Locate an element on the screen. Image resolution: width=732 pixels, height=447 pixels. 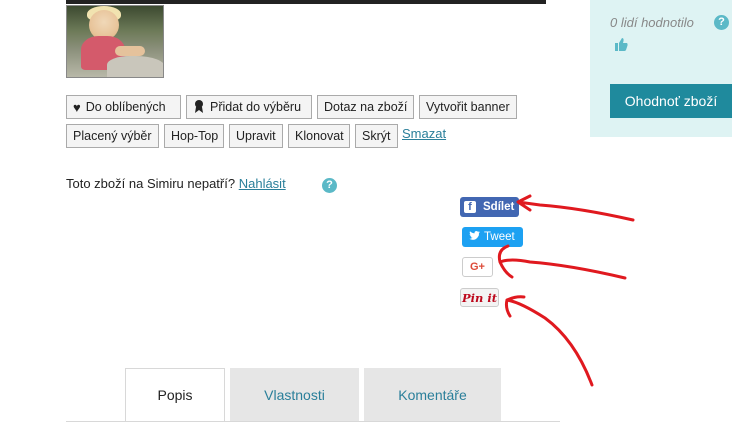
rate-product-button: Ohodnoť zboží is located at coordinates (671, 101).